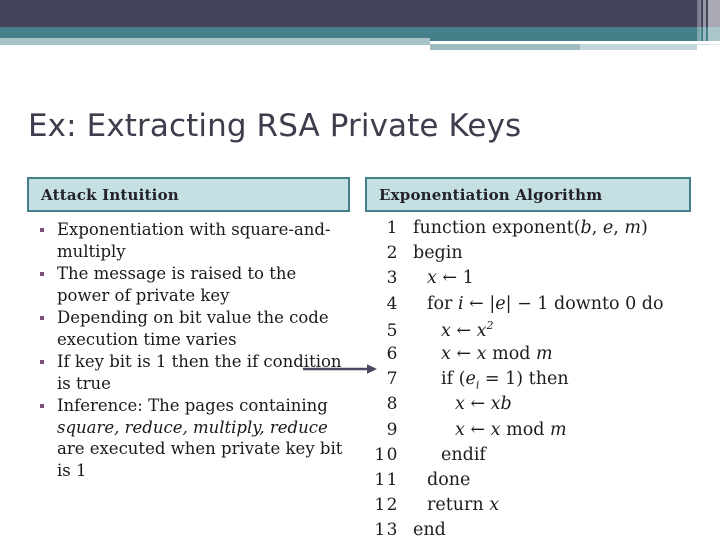  What do you see at coordinates (531, 482) in the screenshot?
I see `algorithm-line: 11 done` at bounding box center [531, 482].